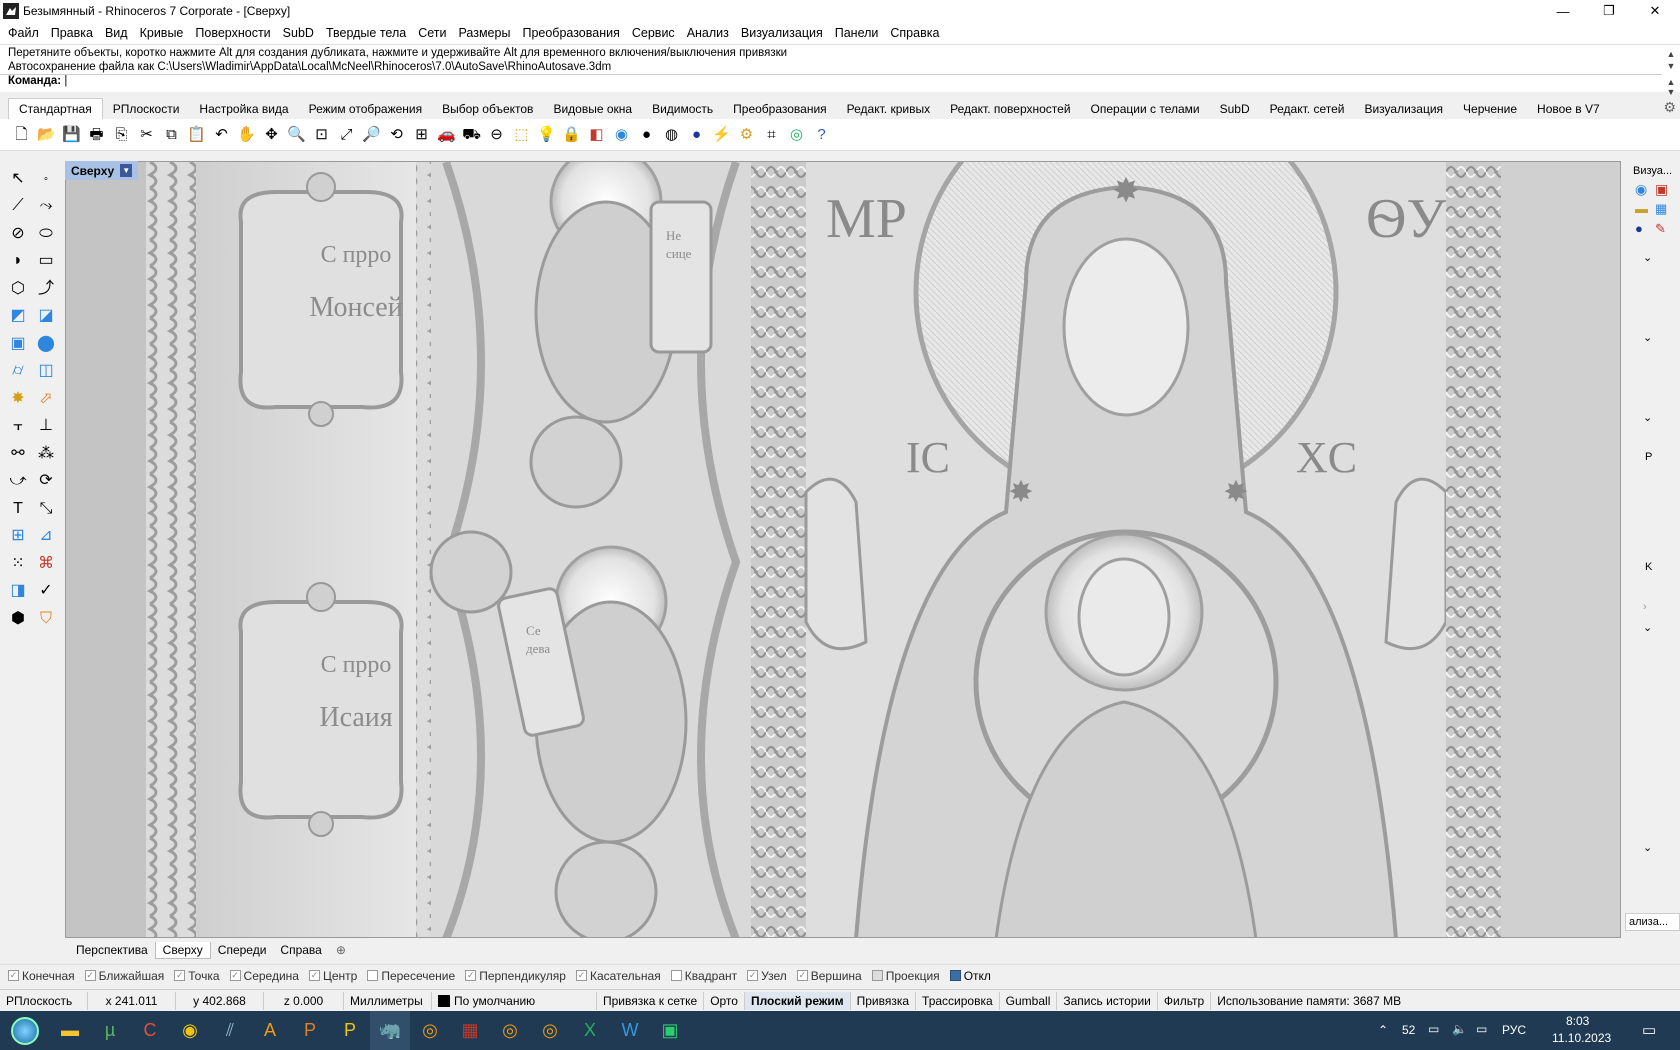 This screenshot has height=1050, width=1680. Describe the element at coordinates (150, 1030) in the screenshot. I see `ccleaner-icon: C` at that location.